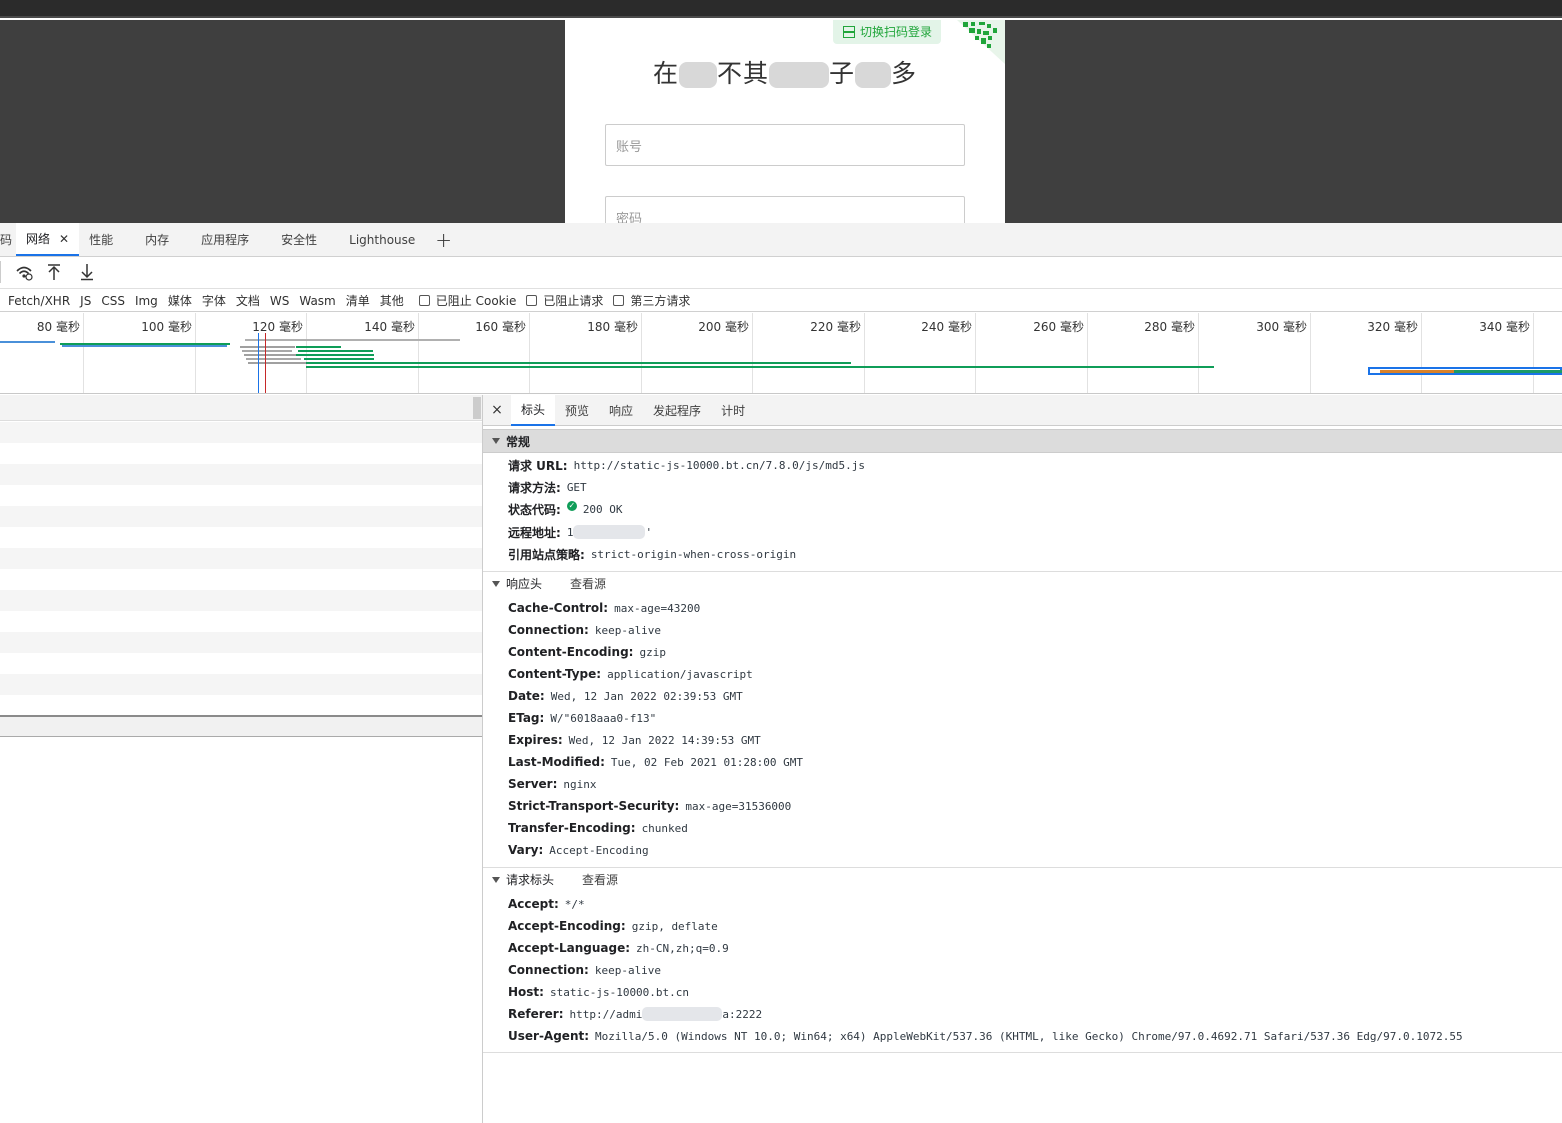 The image size is (1562, 1123). I want to click on qr-login-switch: 切换扫码登录, so click(887, 32).